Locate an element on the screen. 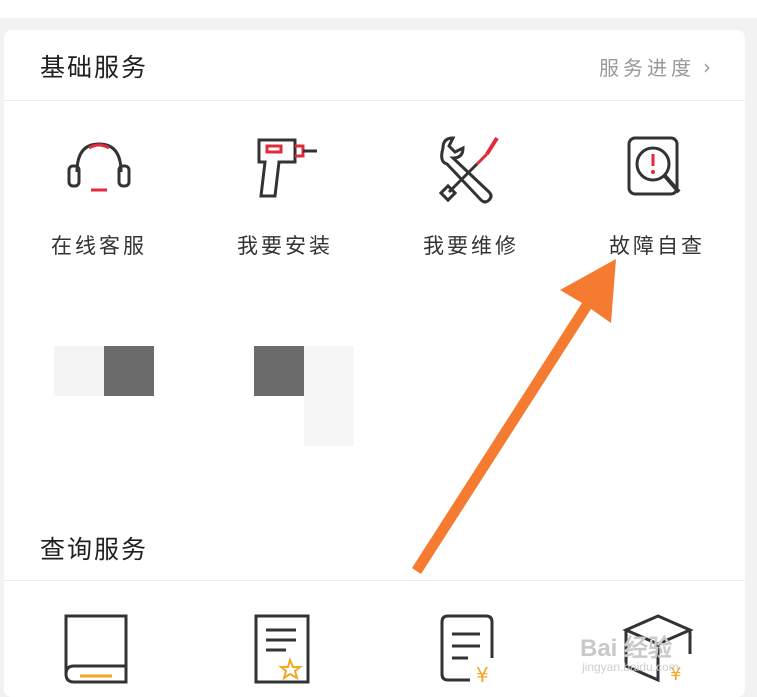  chevron-right-icon: › is located at coordinates (709, 66).